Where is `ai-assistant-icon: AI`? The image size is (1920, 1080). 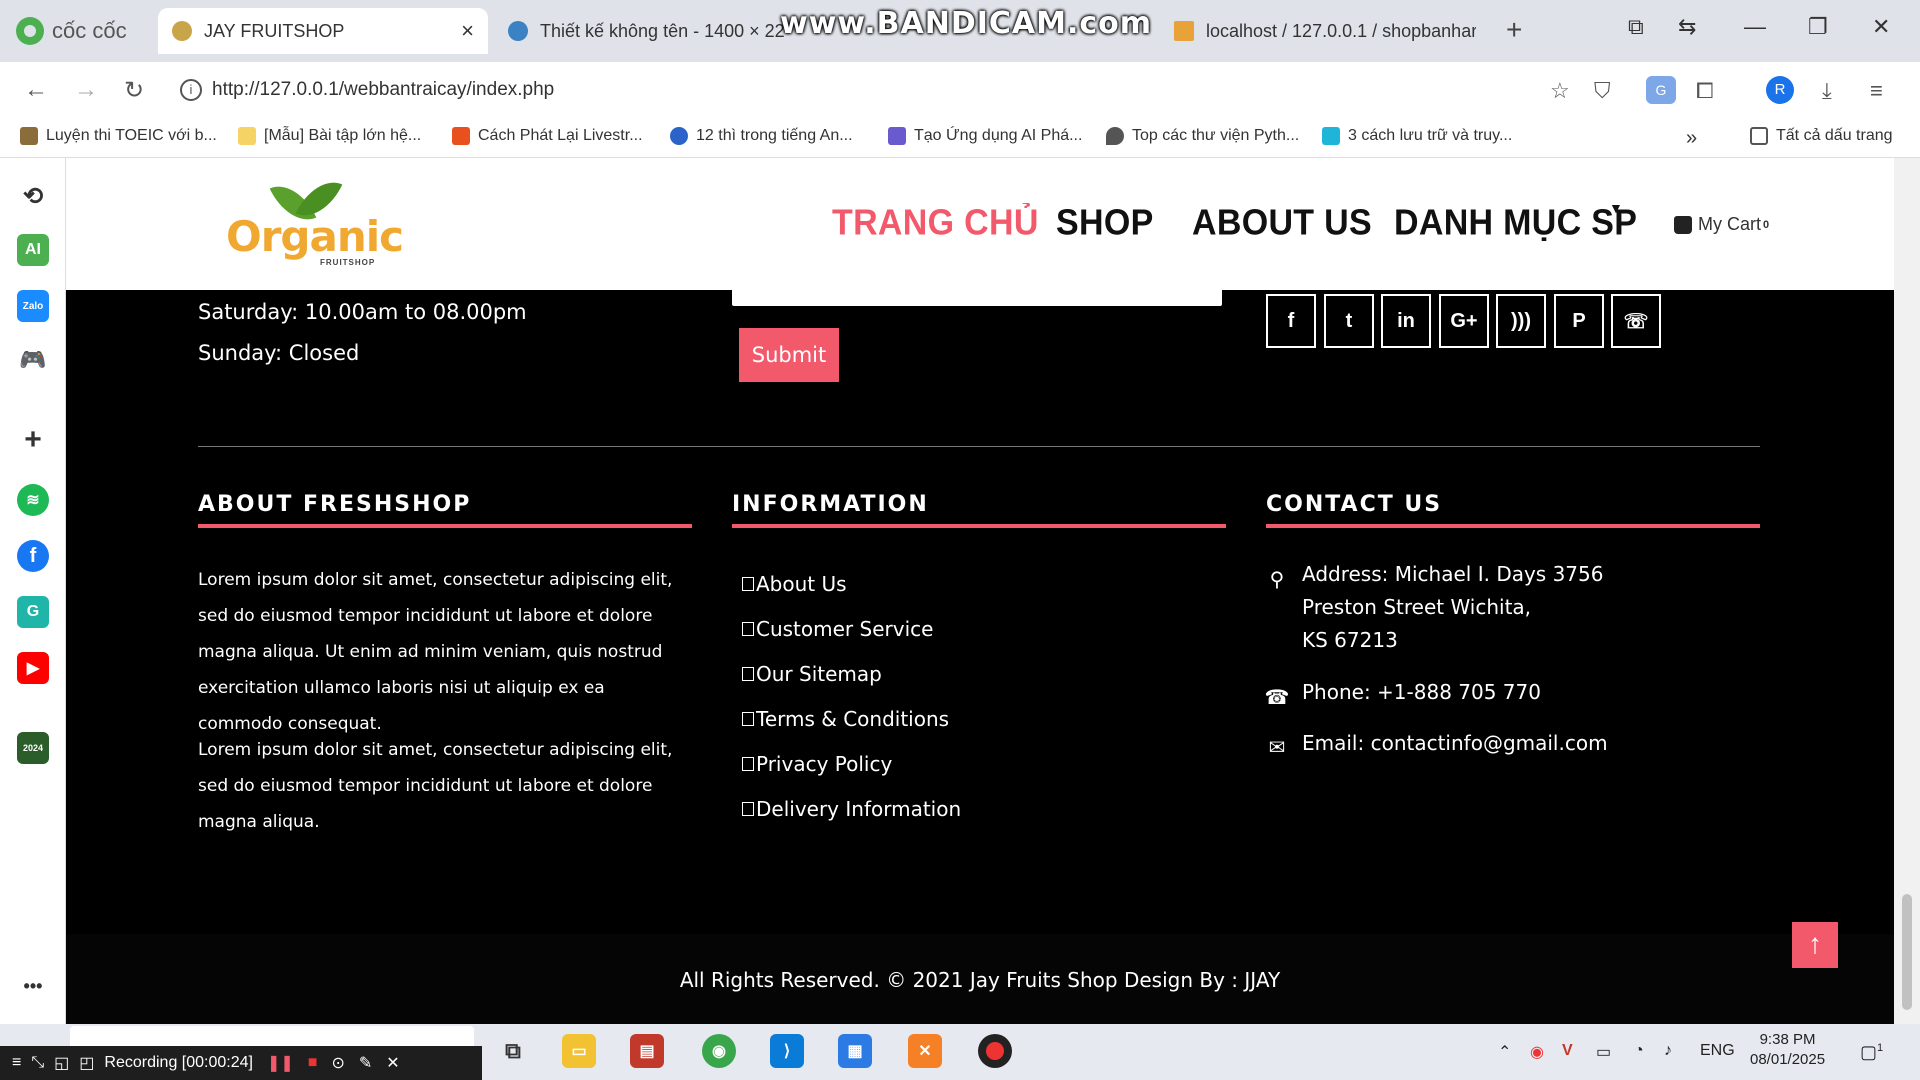
ai-assistant-icon: AI is located at coordinates (33, 250).